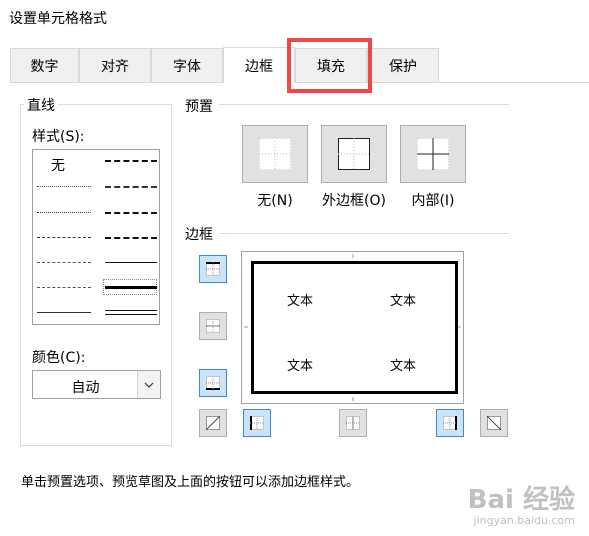 The height and width of the screenshot is (536, 589). Describe the element at coordinates (521, 500) in the screenshot. I see `watermark-brand: Bai 经验` at that location.